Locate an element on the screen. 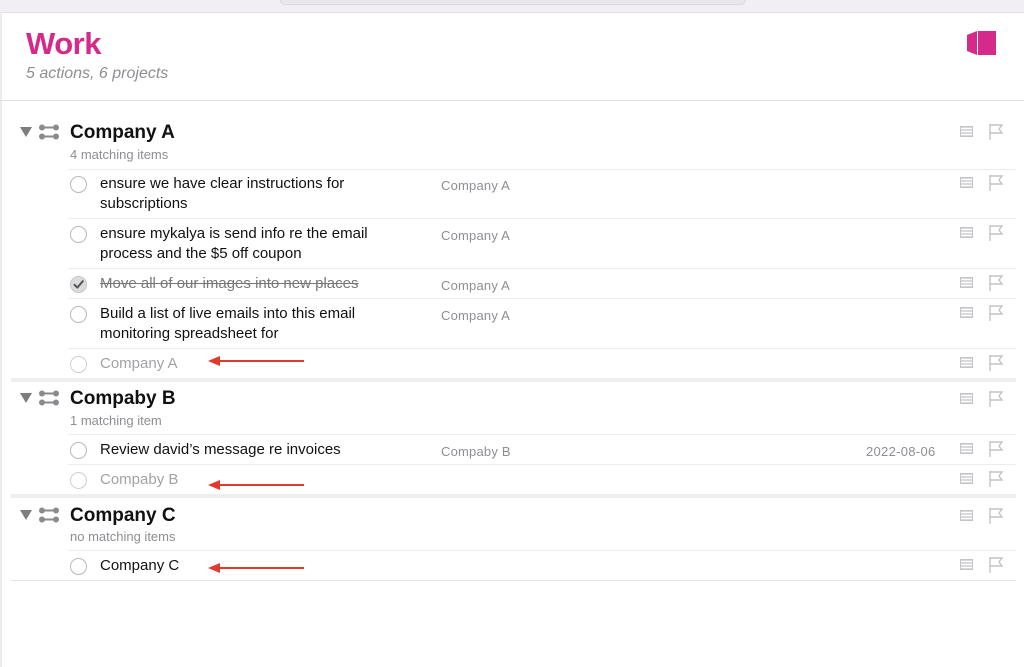 This screenshot has width=1024, height=667. task-checkbox-checked is located at coordinates (78, 284).